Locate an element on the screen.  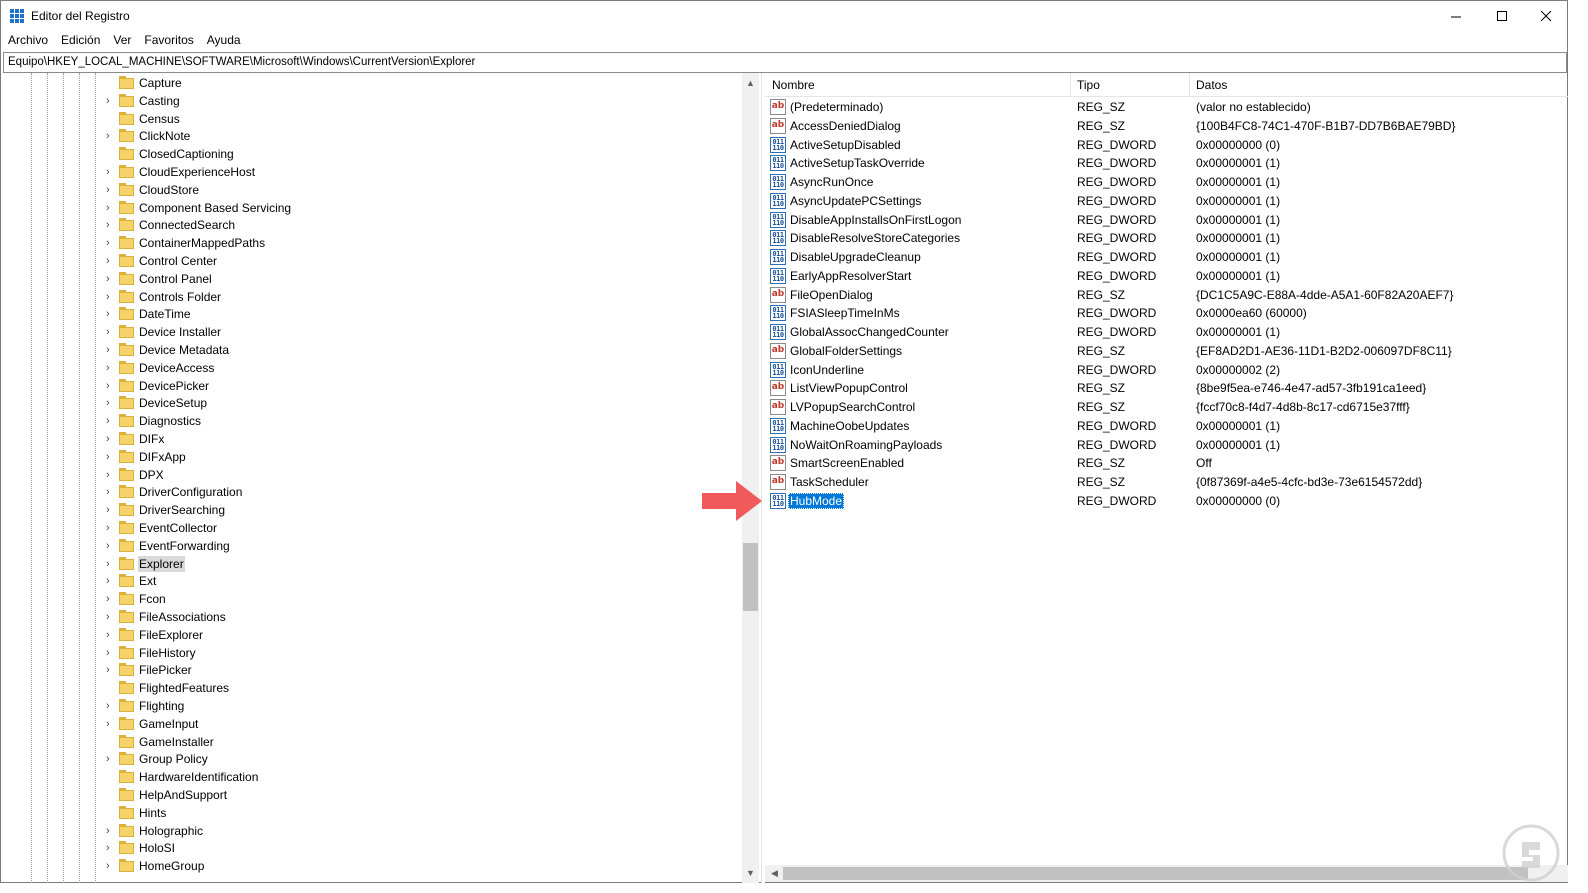
tree-node: › Control Panel is located at coordinates (372, 279).